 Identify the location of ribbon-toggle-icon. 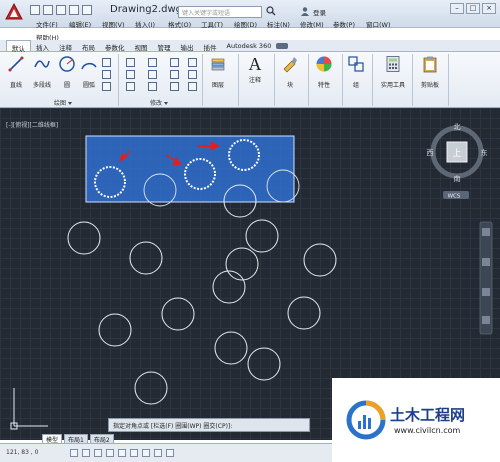
(282, 46).